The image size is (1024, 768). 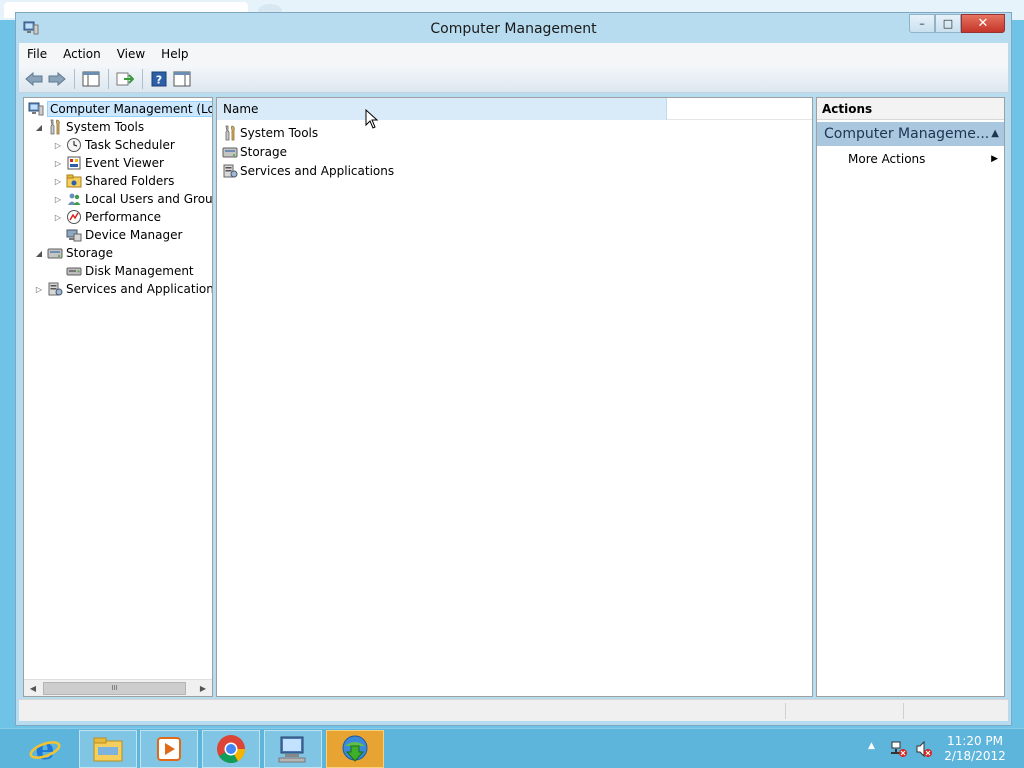 I want to click on tree-item-label: Task Scheduler, so click(x=130, y=145).